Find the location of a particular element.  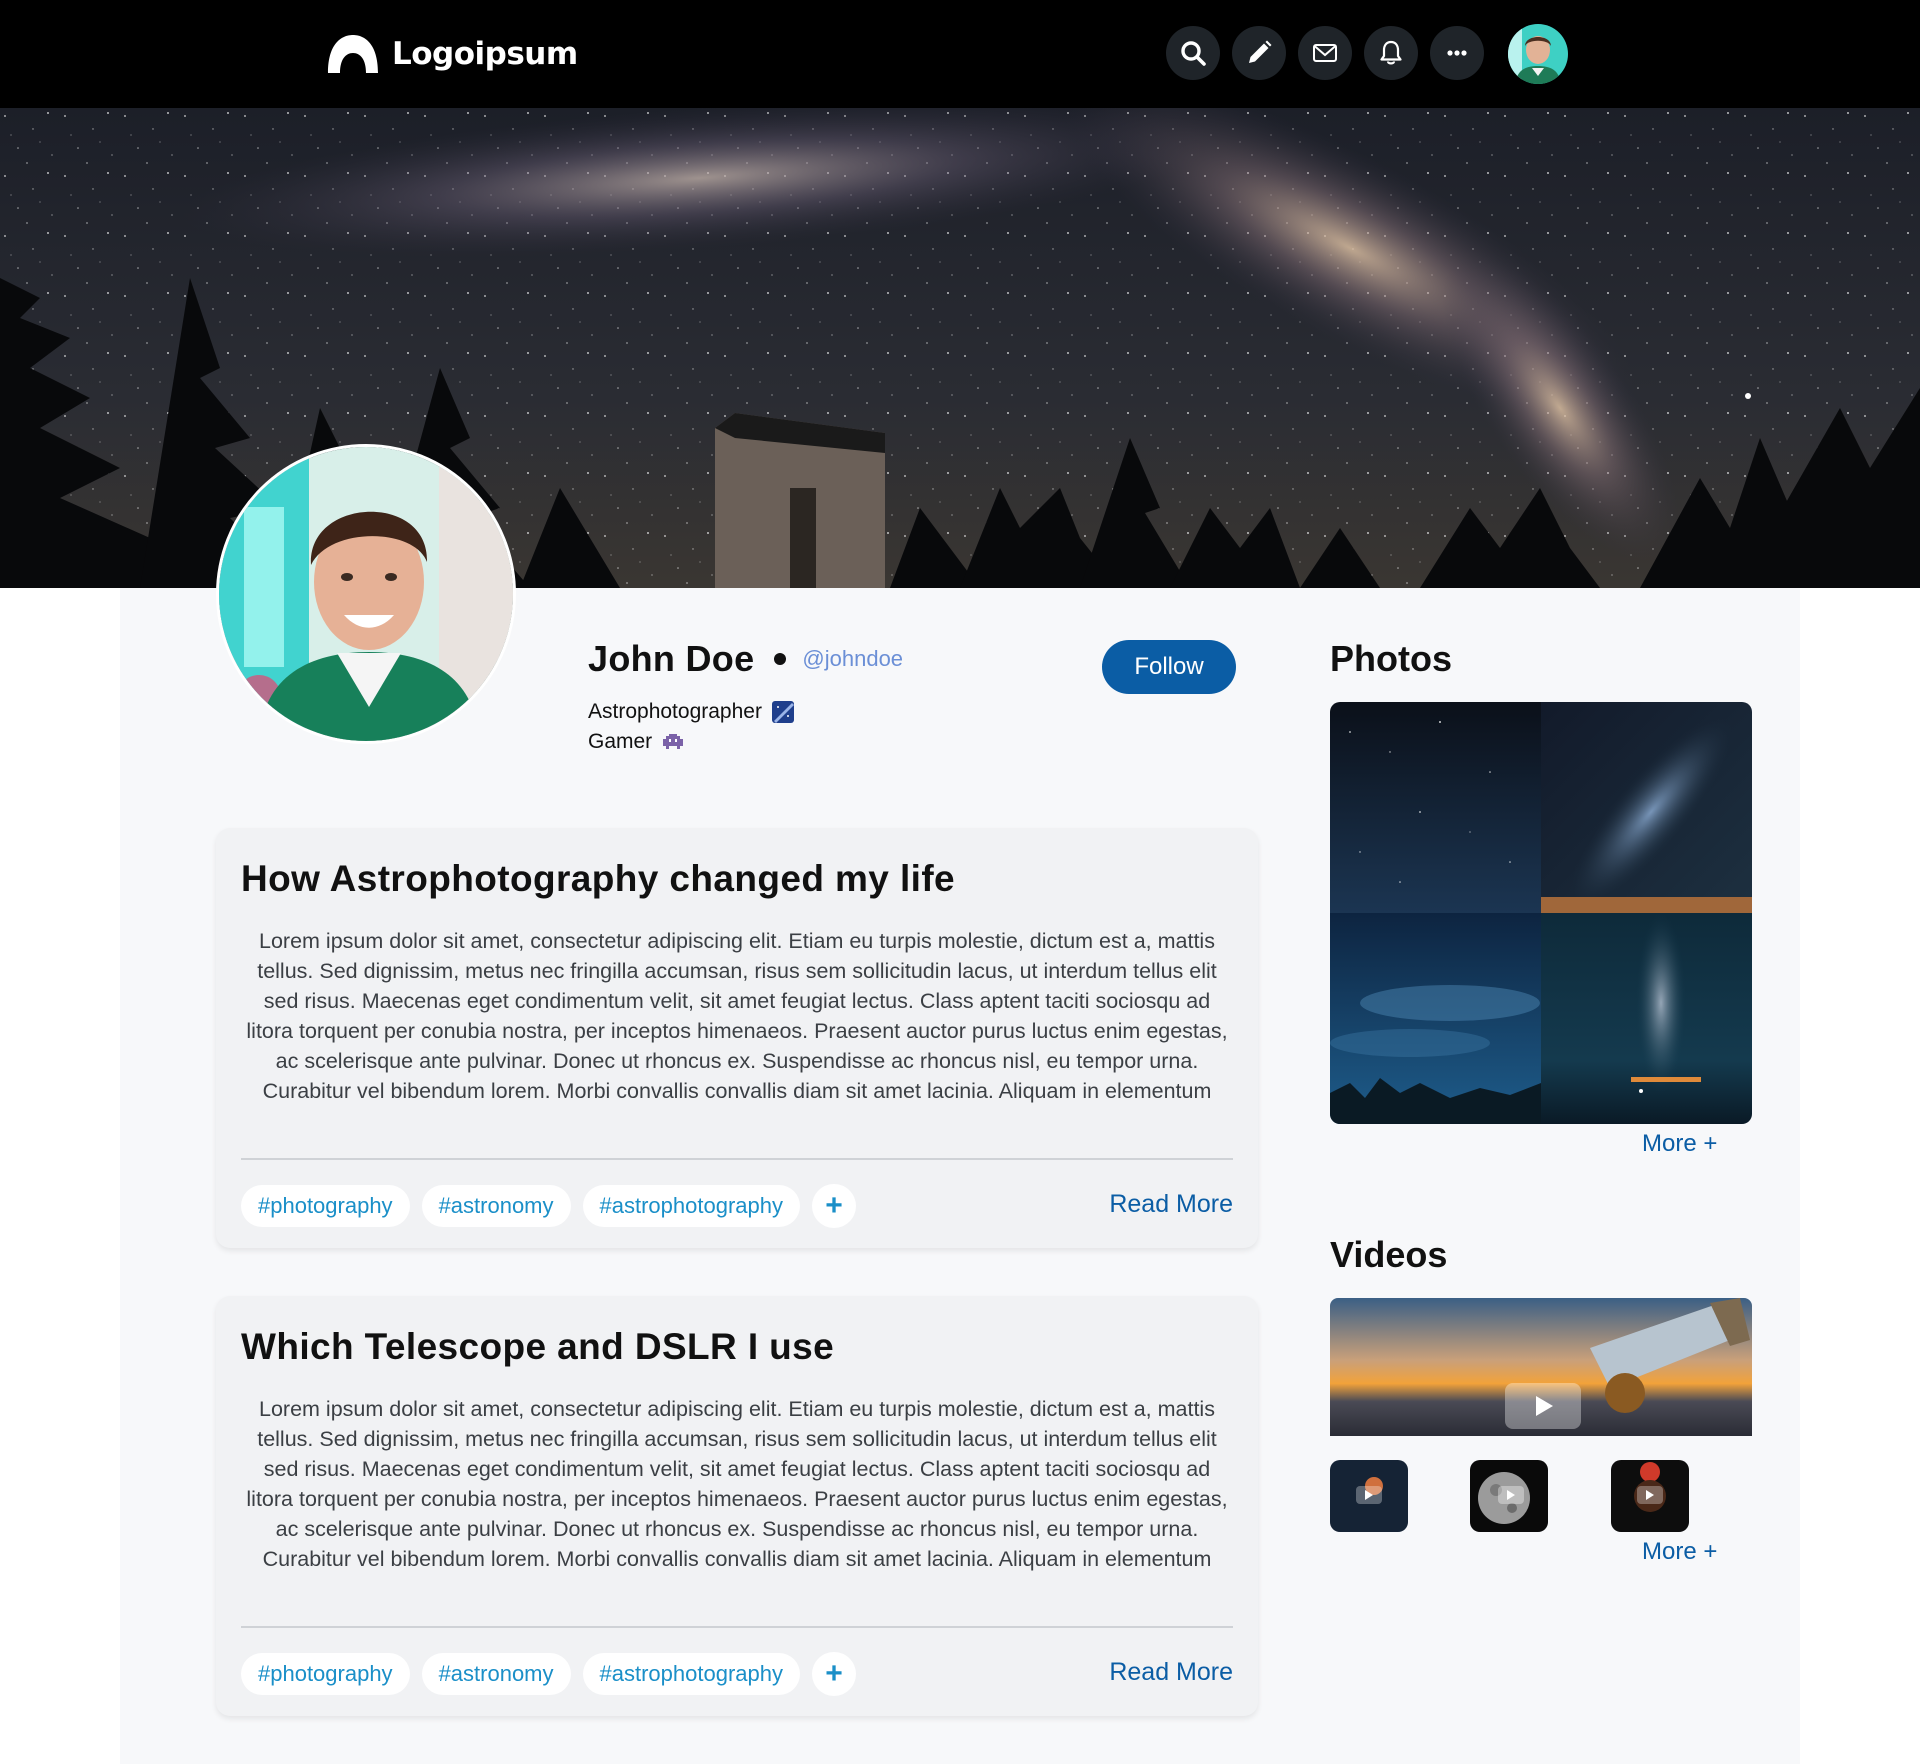

photos-grid is located at coordinates (1541, 913).